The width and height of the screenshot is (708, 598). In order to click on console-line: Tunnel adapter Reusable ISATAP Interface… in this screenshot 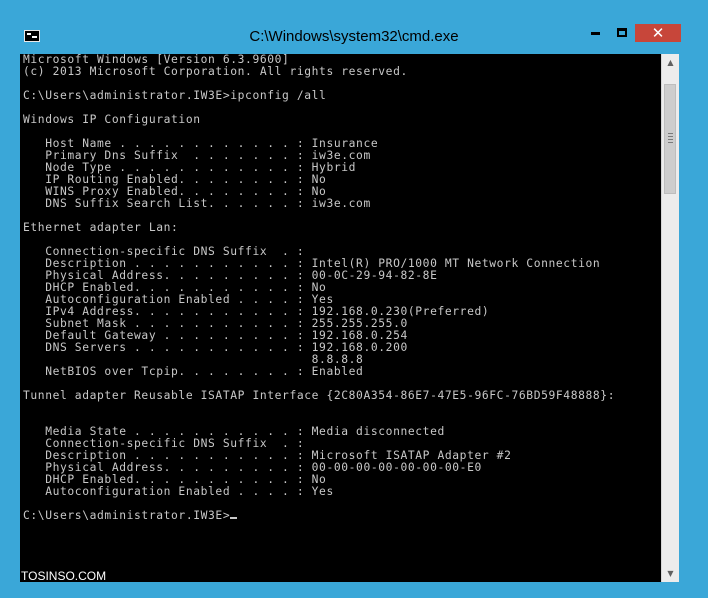, I will do `click(319, 395)`.